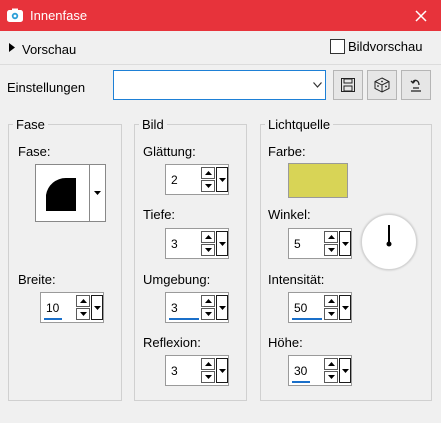 The width and height of the screenshot is (441, 423). I want to click on smoothness-increment-button, so click(208, 173).